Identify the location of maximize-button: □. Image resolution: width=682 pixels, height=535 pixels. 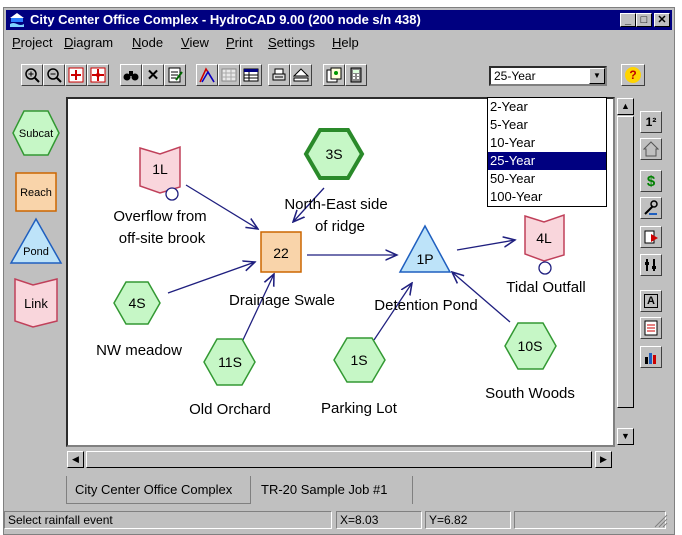
(644, 20).